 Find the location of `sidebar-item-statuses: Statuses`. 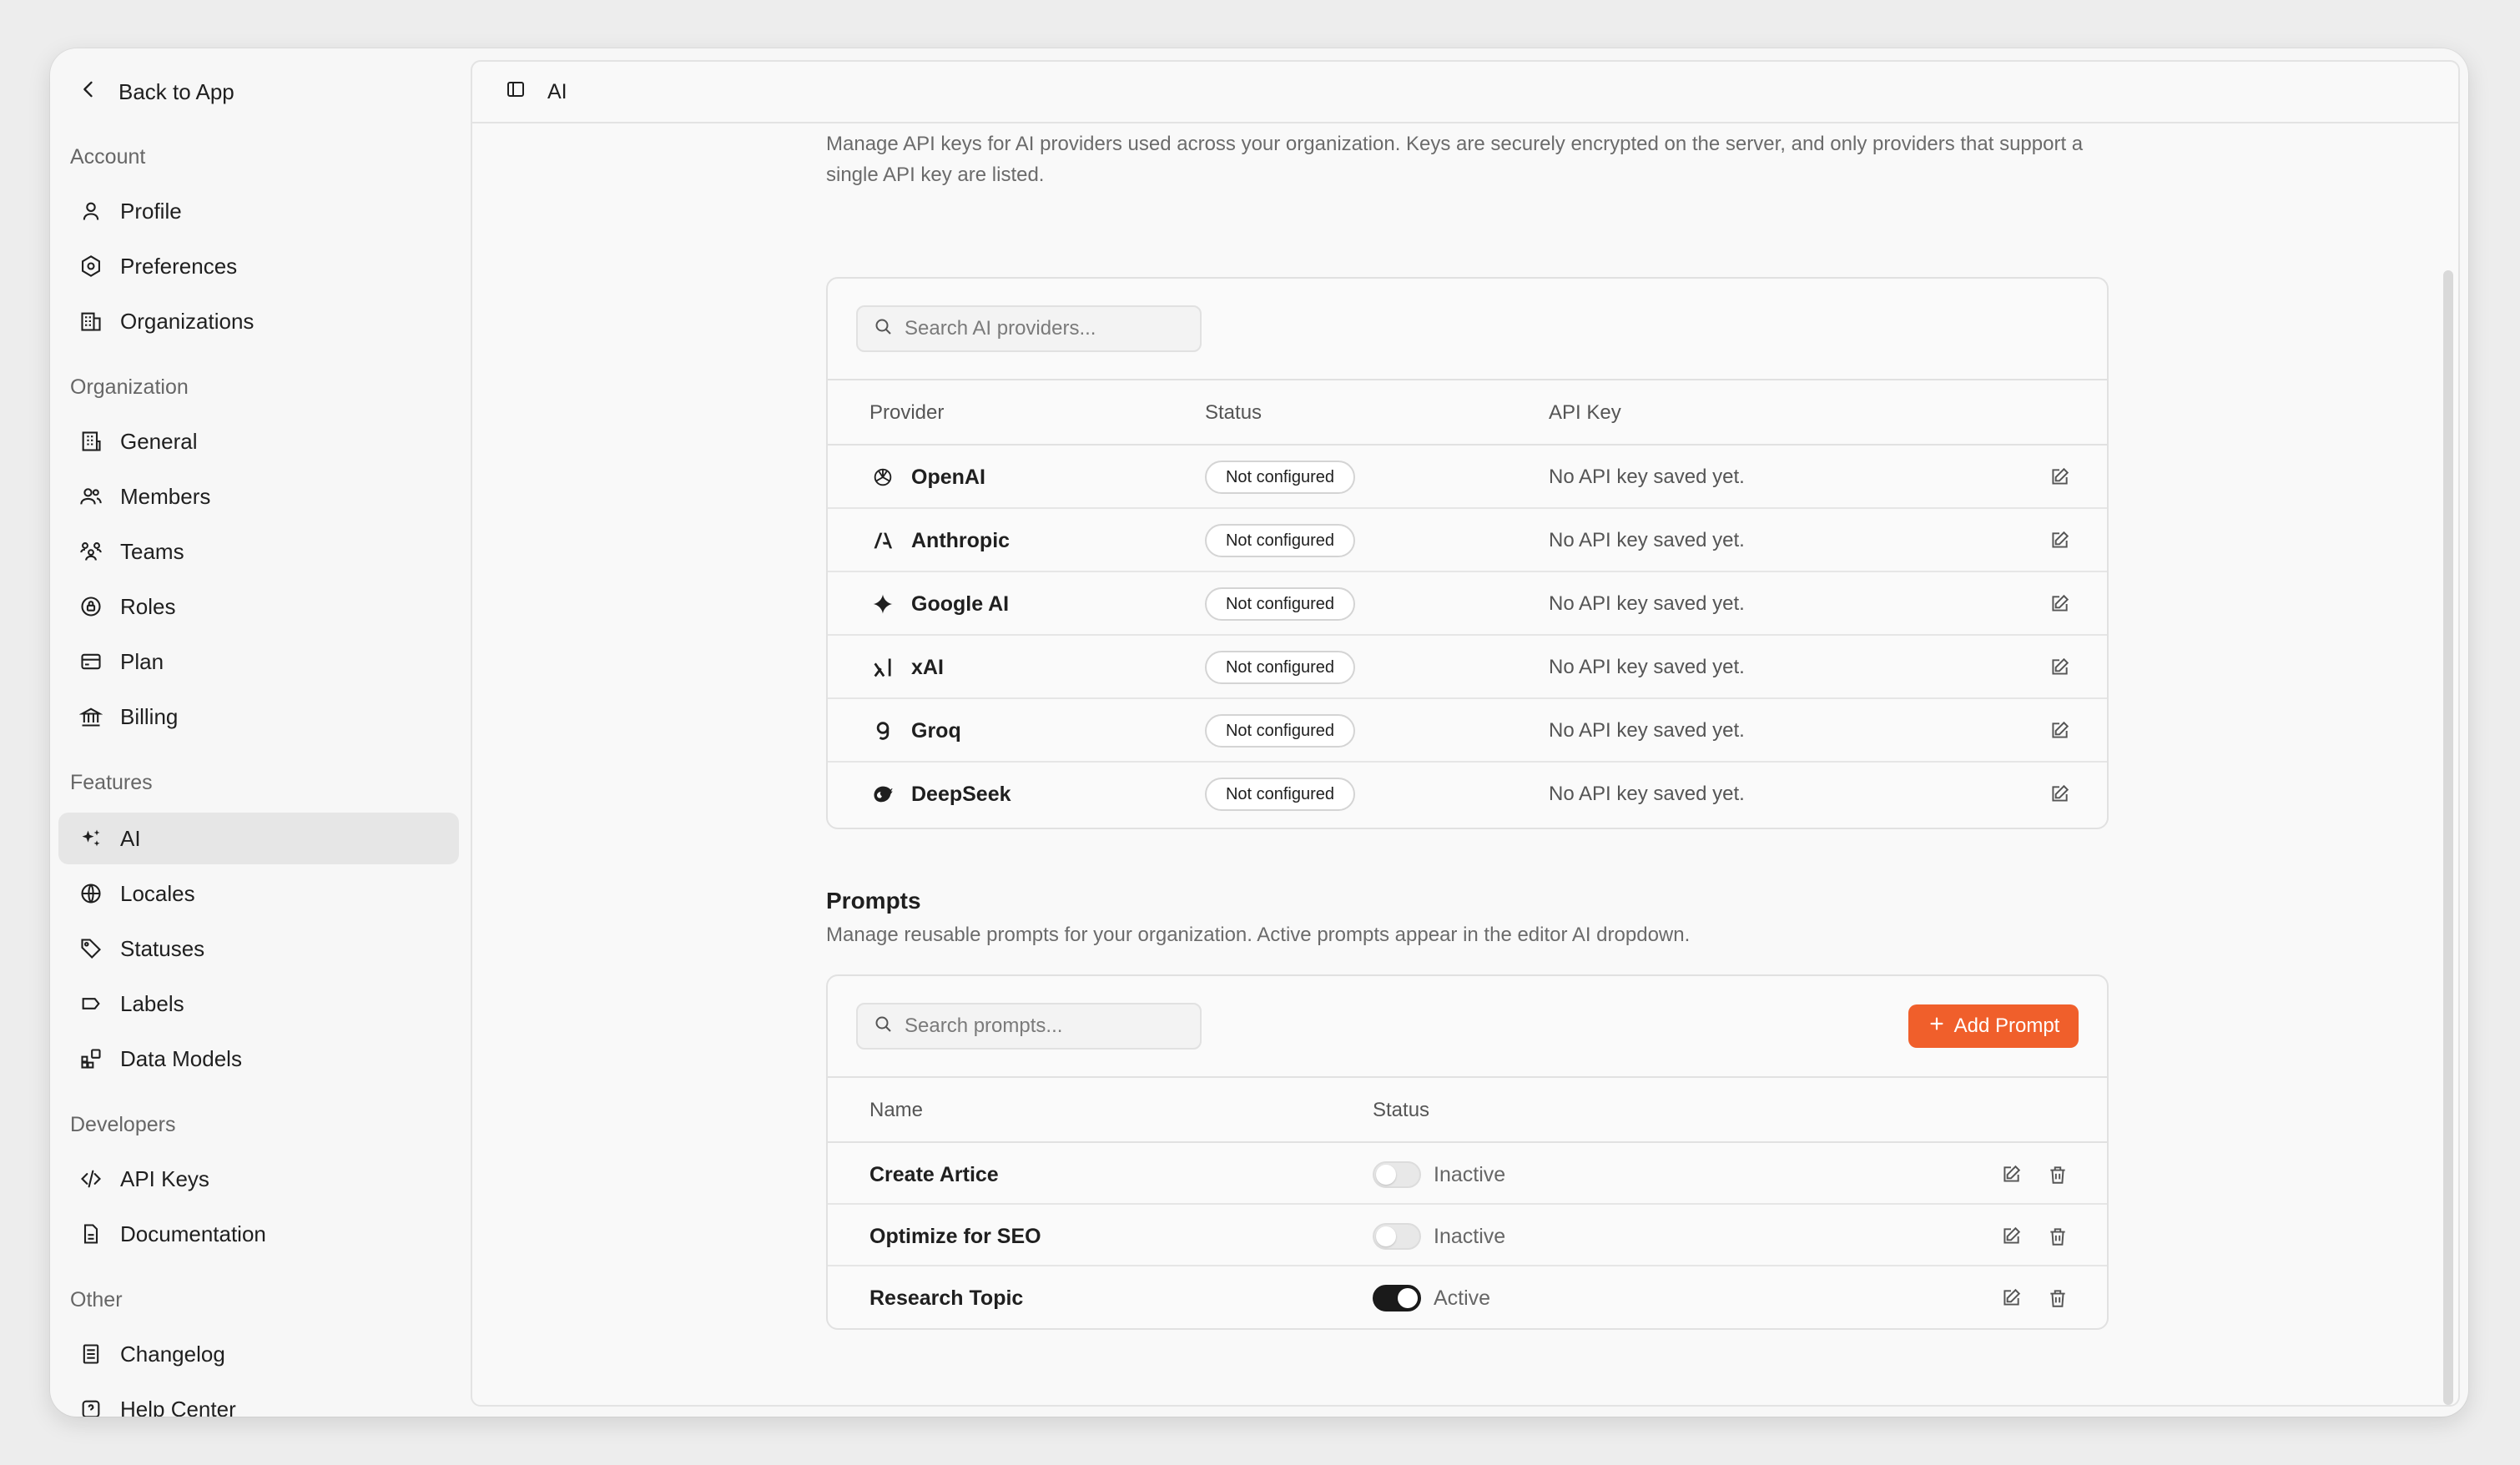

sidebar-item-statuses: Statuses is located at coordinates (258, 949).